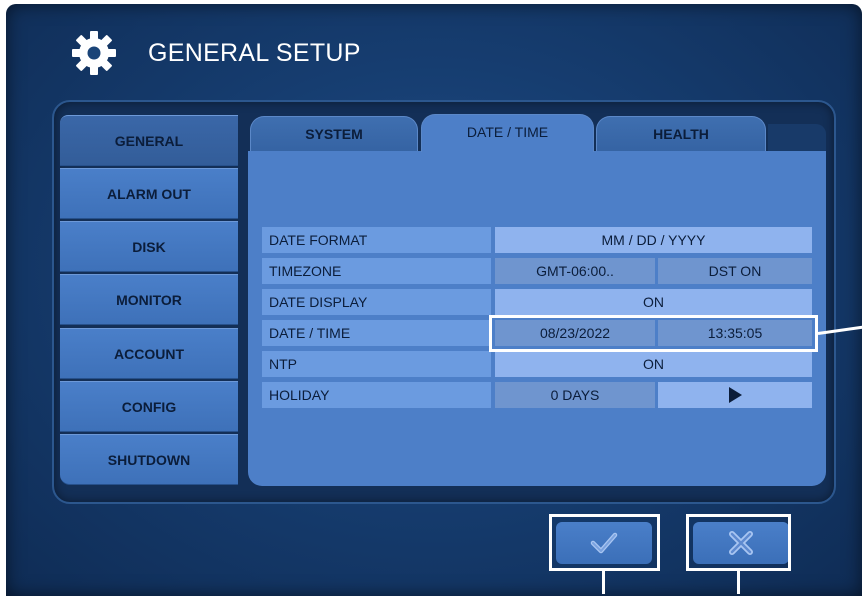 This screenshot has width=868, height=596. I want to click on play-icon, so click(735, 395).